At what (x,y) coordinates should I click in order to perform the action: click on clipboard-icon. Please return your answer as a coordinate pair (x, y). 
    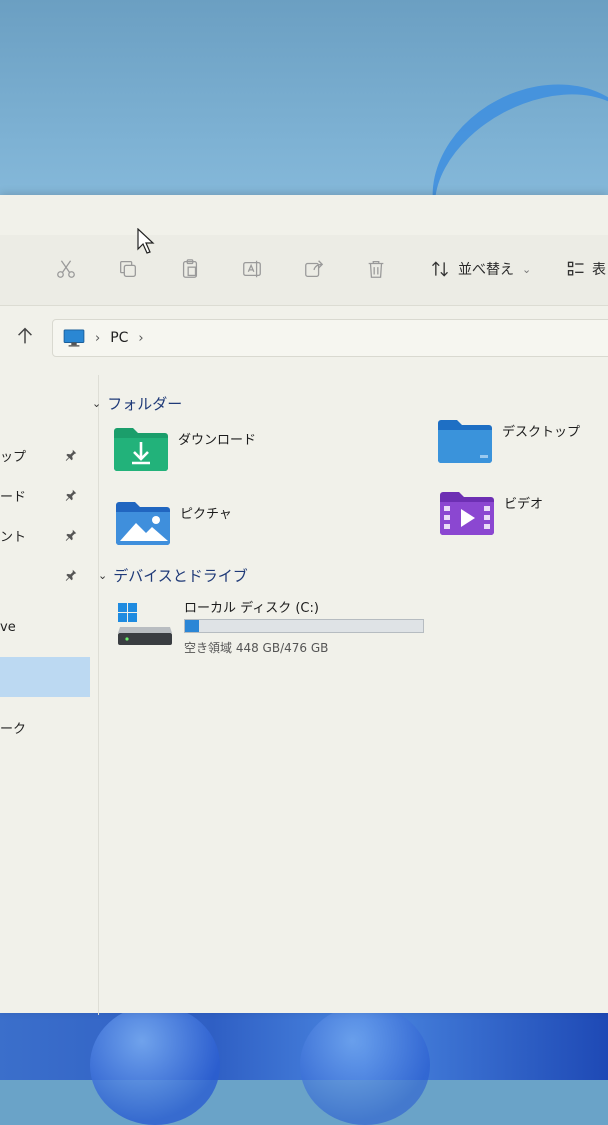
    Looking at the image, I should click on (190, 268).